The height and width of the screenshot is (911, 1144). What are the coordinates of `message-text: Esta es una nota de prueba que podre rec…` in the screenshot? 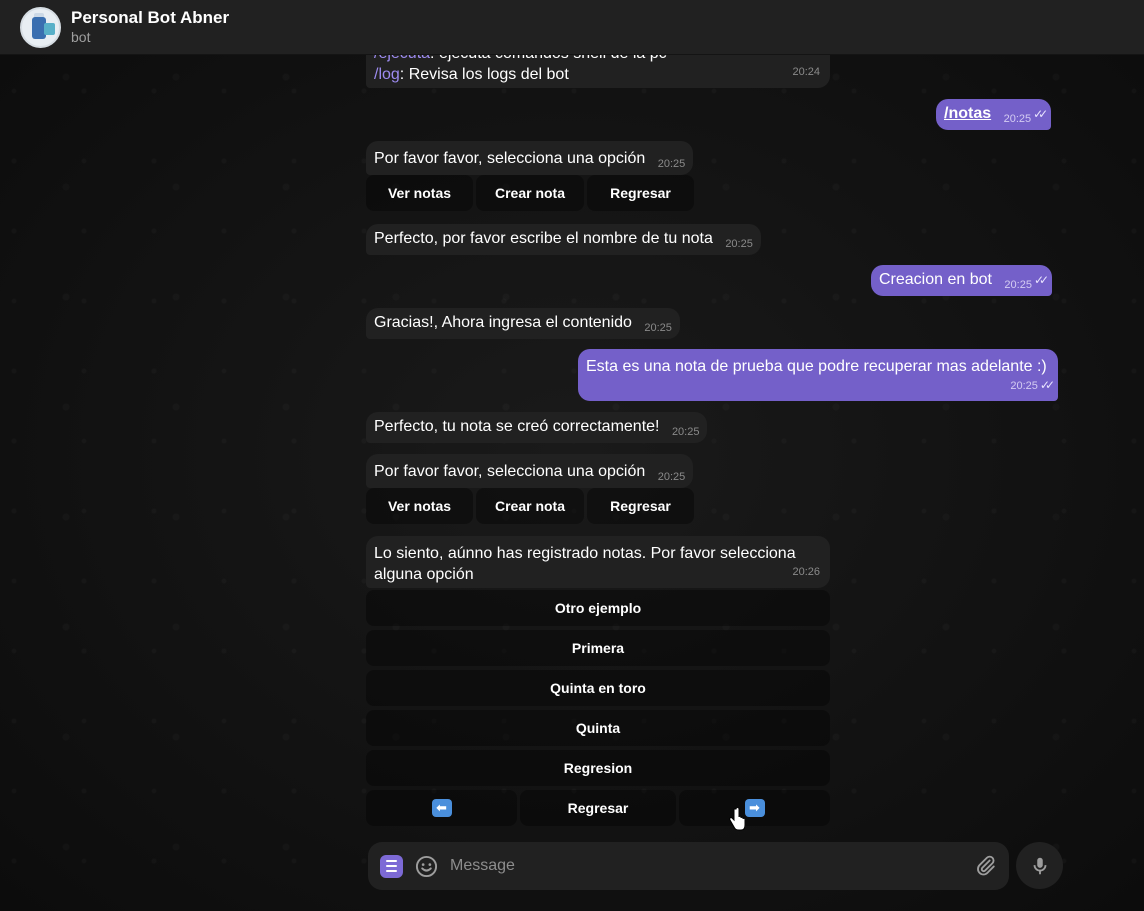 It's located at (816, 366).